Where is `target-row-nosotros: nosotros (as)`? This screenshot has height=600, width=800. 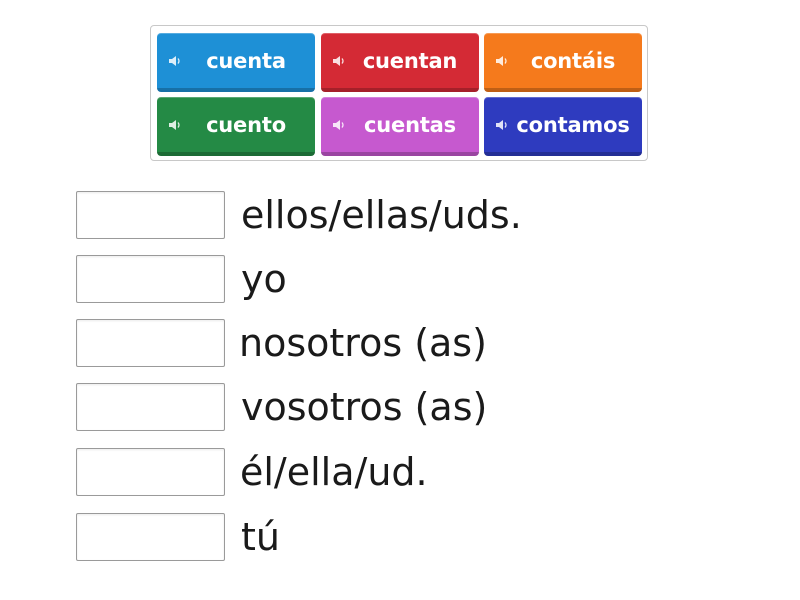 target-row-nosotros: nosotros (as) is located at coordinates (356, 344).